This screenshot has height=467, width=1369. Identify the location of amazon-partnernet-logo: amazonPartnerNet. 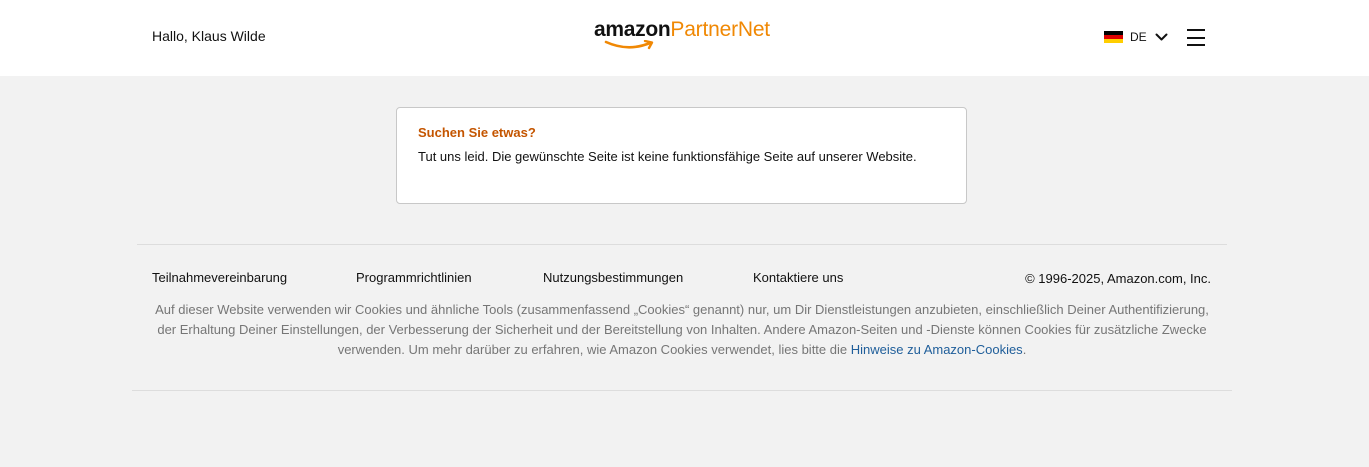
(682, 35).